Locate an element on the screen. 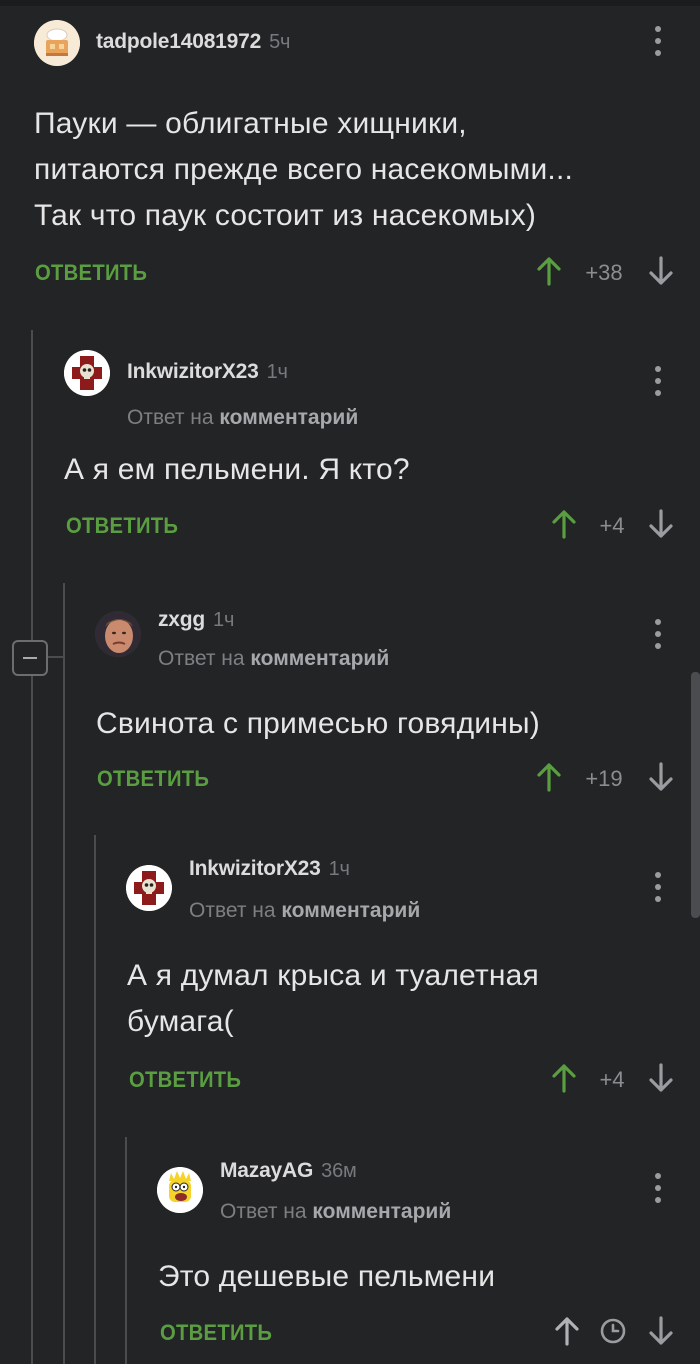 Image resolution: width=700 pixels, height=1364 pixels. comment-text: Это дешевые пельмени is located at coordinates (327, 1276).